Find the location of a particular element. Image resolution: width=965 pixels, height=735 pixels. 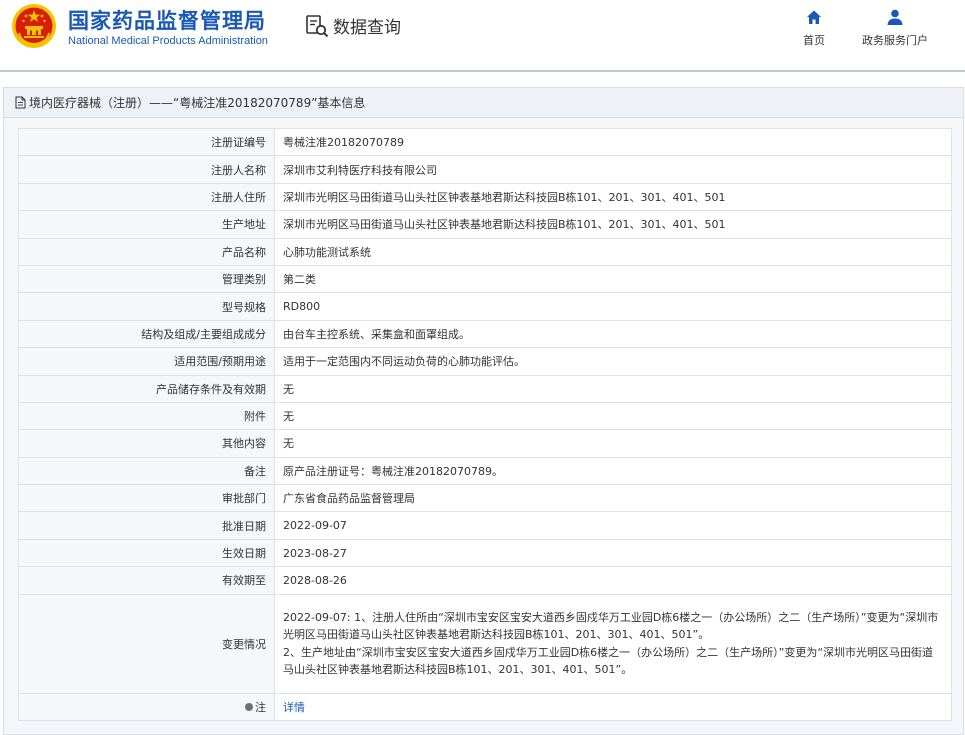

table-row: 产品储存条件及有效期无 is located at coordinates (485, 388).